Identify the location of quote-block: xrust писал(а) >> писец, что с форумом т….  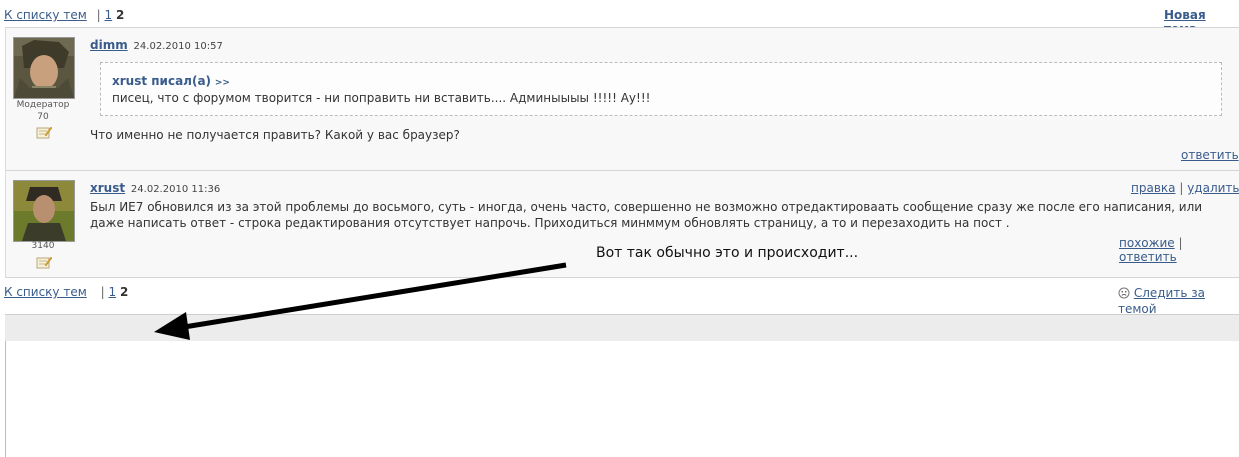
(661, 89).